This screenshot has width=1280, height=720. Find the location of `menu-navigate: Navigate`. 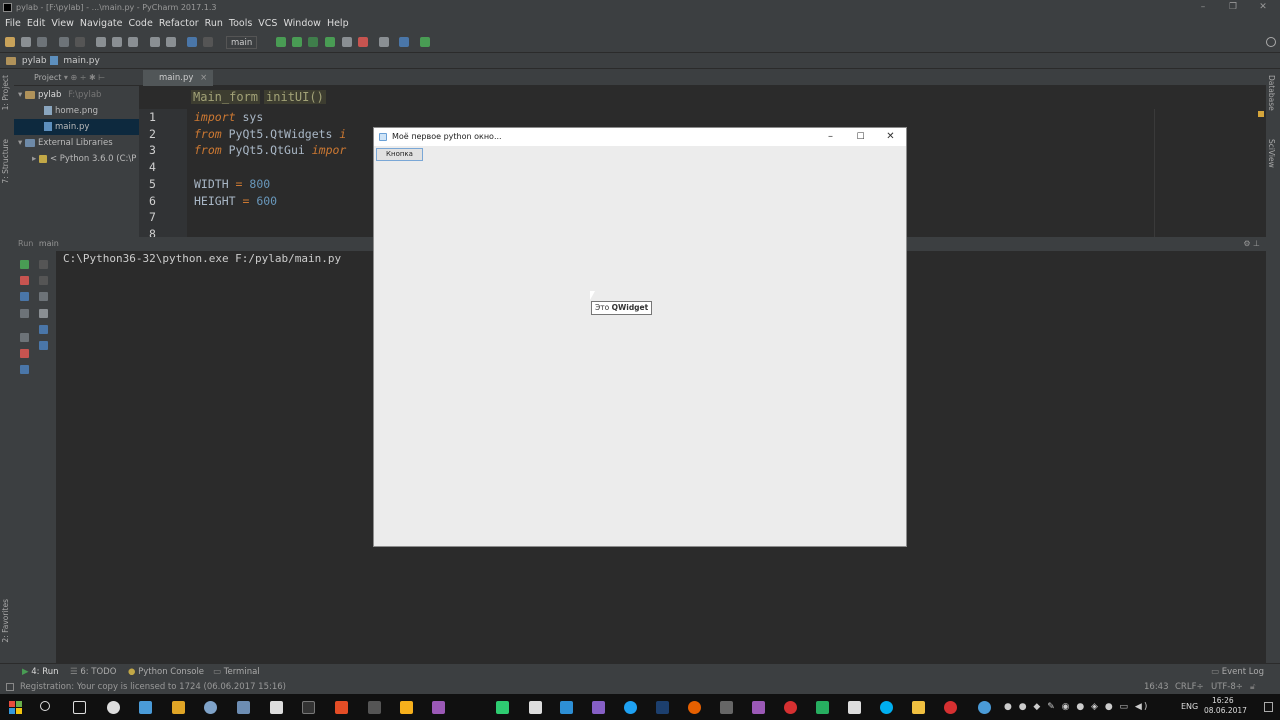

menu-navigate: Navigate is located at coordinates (103, 23).